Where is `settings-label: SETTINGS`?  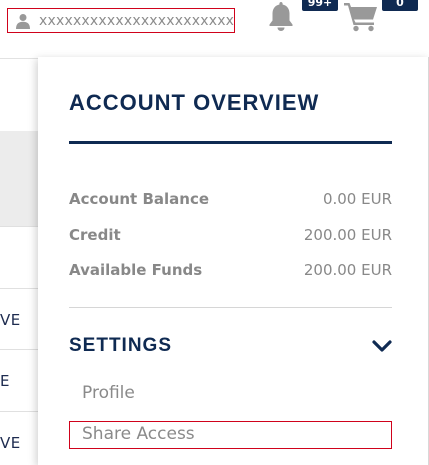
settings-label: SETTINGS is located at coordinates (121, 345).